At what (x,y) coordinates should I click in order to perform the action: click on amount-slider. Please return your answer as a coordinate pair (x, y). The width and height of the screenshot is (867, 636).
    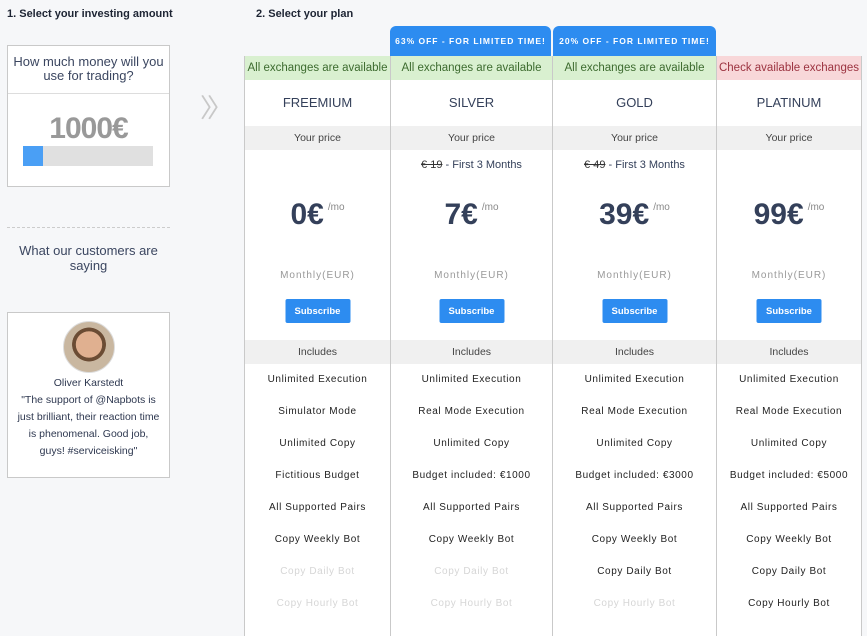
    Looking at the image, I should click on (88, 156).